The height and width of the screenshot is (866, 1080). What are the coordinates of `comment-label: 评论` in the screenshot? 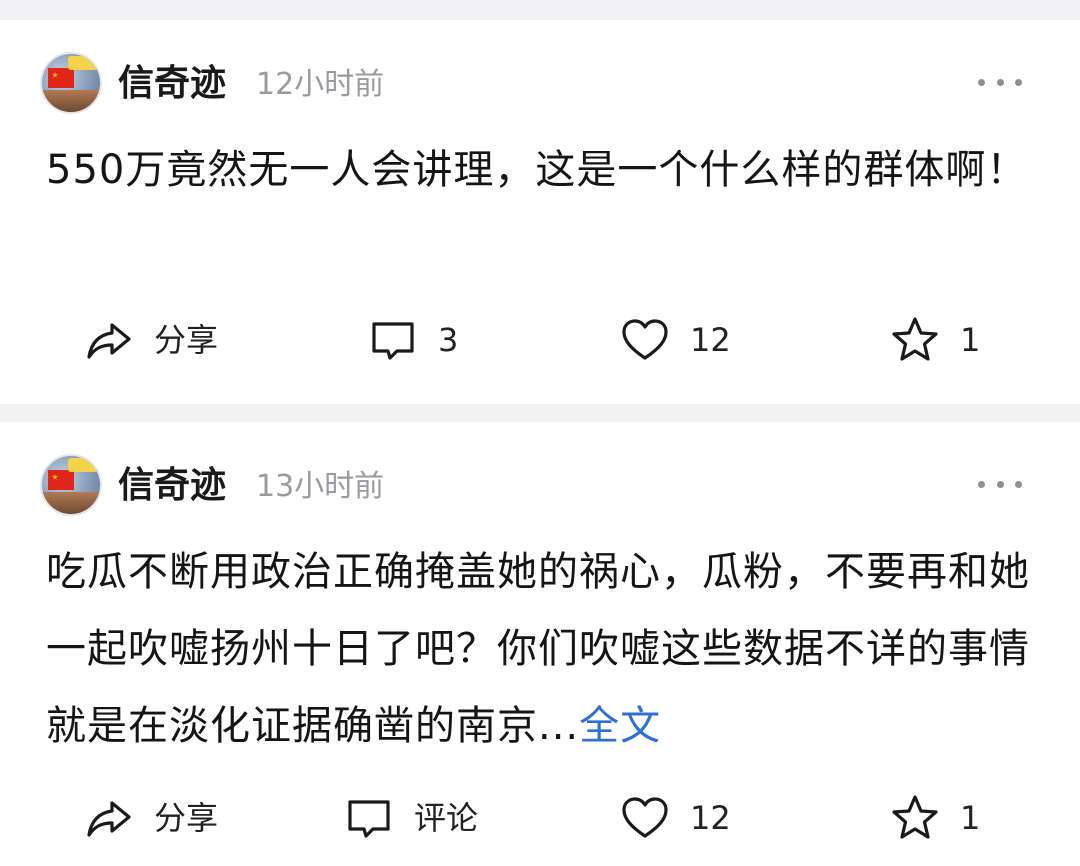 It's located at (446, 818).